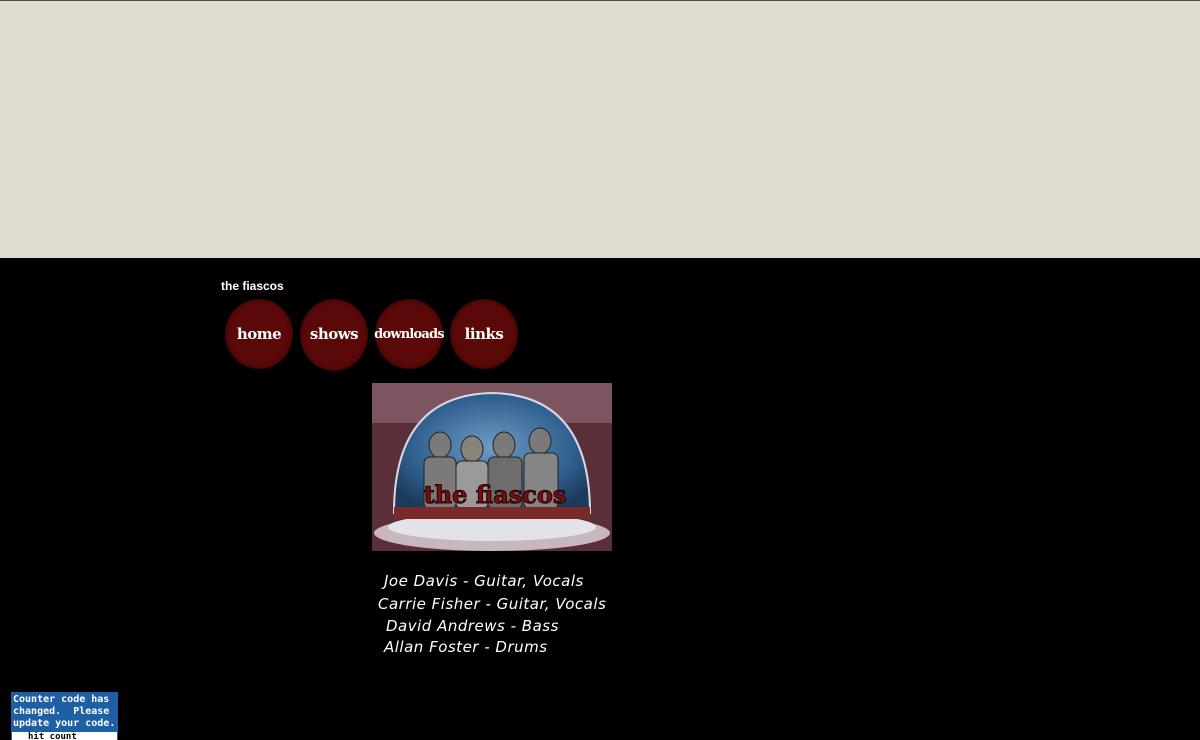 This screenshot has width=1200, height=740. I want to click on nav-home-button: home, so click(259, 334).